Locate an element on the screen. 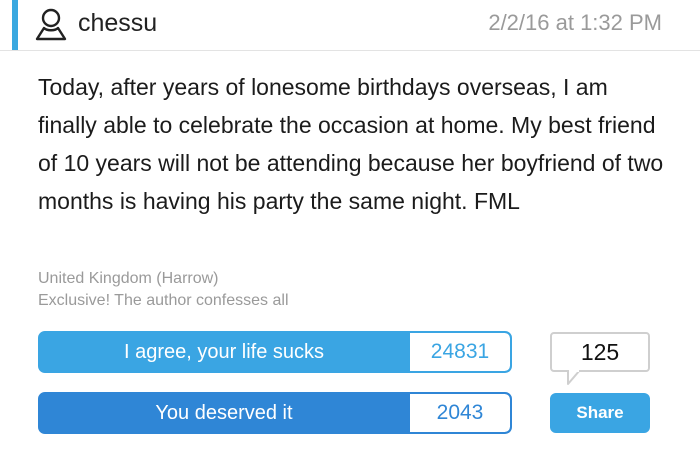 This screenshot has height=457, width=700. comment-count: 125 is located at coordinates (600, 352).